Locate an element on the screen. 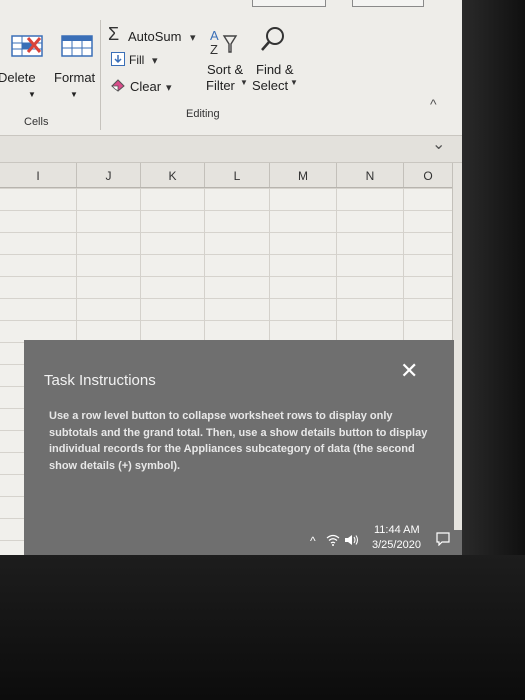  expand-formula-bar-icon: ⌄ is located at coordinates (438, 144).